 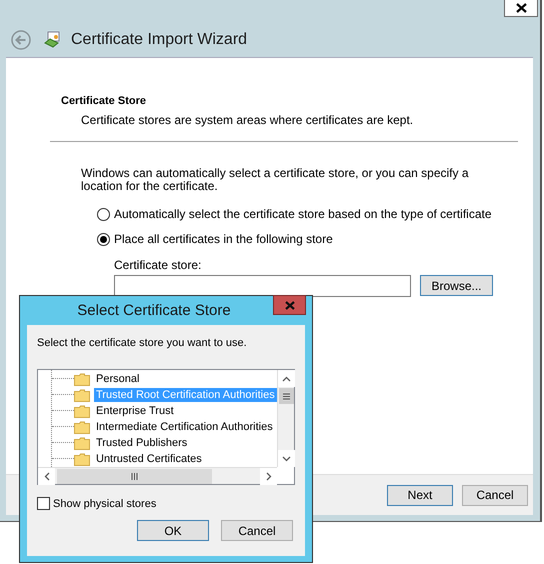 What do you see at coordinates (104, 101) in the screenshot?
I see `section-heading: Certificate Store` at bounding box center [104, 101].